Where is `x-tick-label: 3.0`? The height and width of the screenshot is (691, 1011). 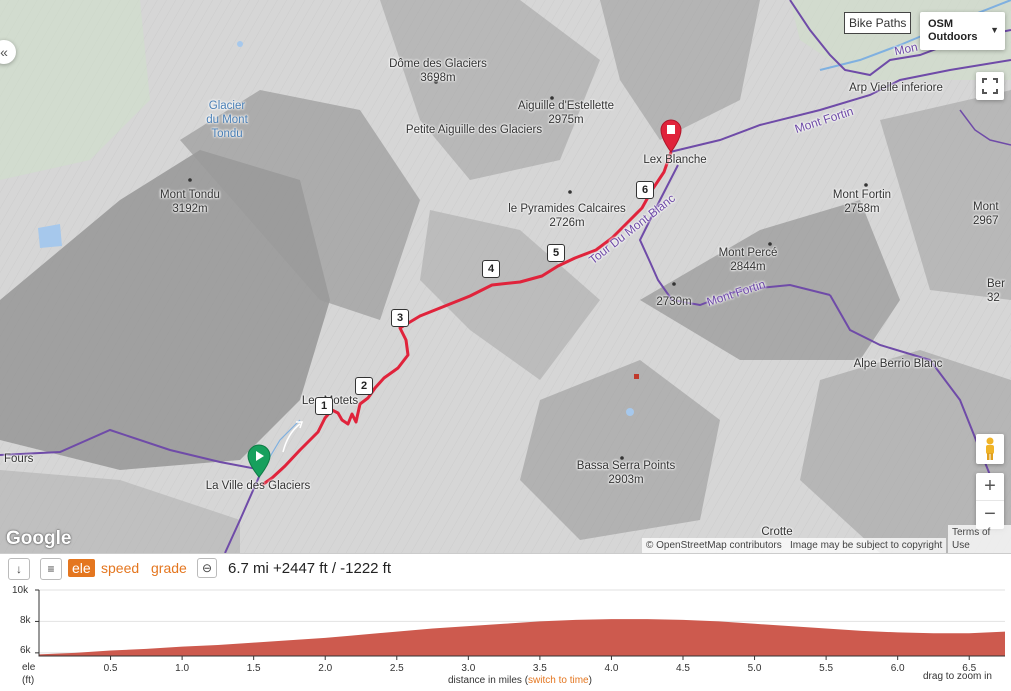
x-tick-label: 3.0 is located at coordinates (468, 668).